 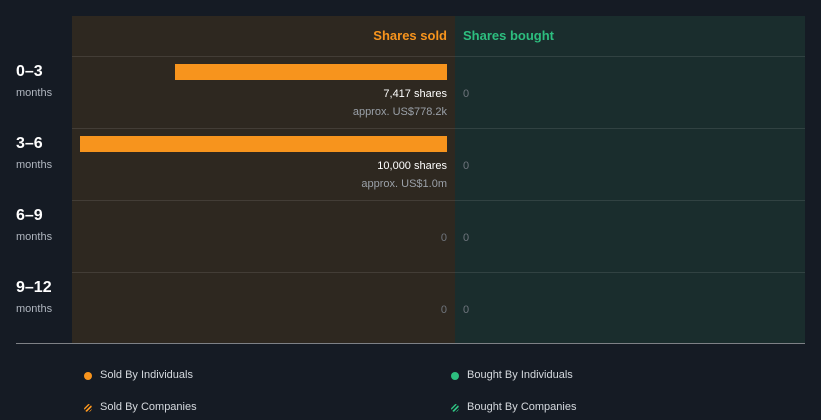 What do you see at coordinates (29, 215) in the screenshot?
I see `period-label: 6–9` at bounding box center [29, 215].